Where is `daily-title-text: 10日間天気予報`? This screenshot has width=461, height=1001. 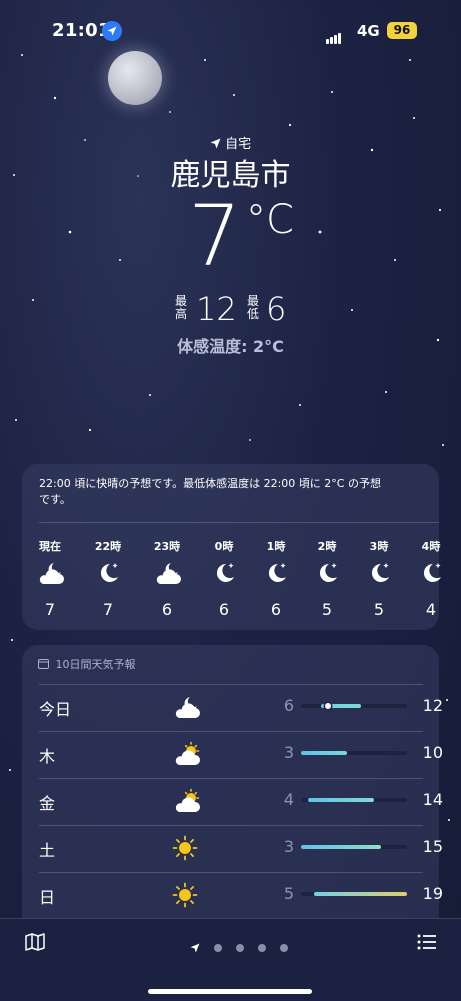 daily-title-text: 10日間天気予報 is located at coordinates (95, 664).